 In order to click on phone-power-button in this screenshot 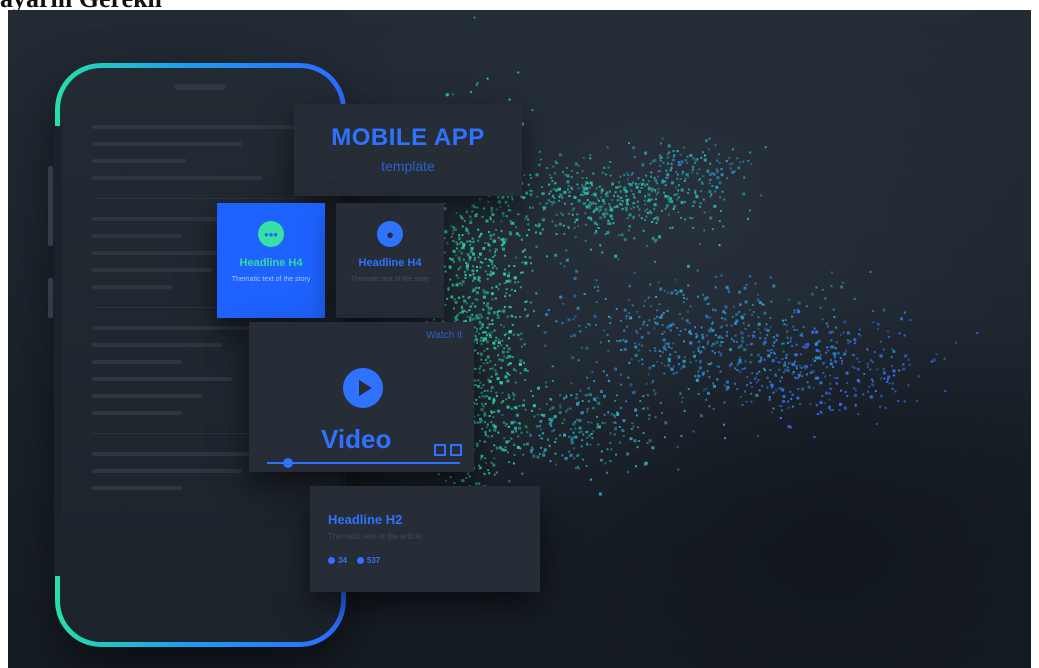, I will do `click(50, 298)`.